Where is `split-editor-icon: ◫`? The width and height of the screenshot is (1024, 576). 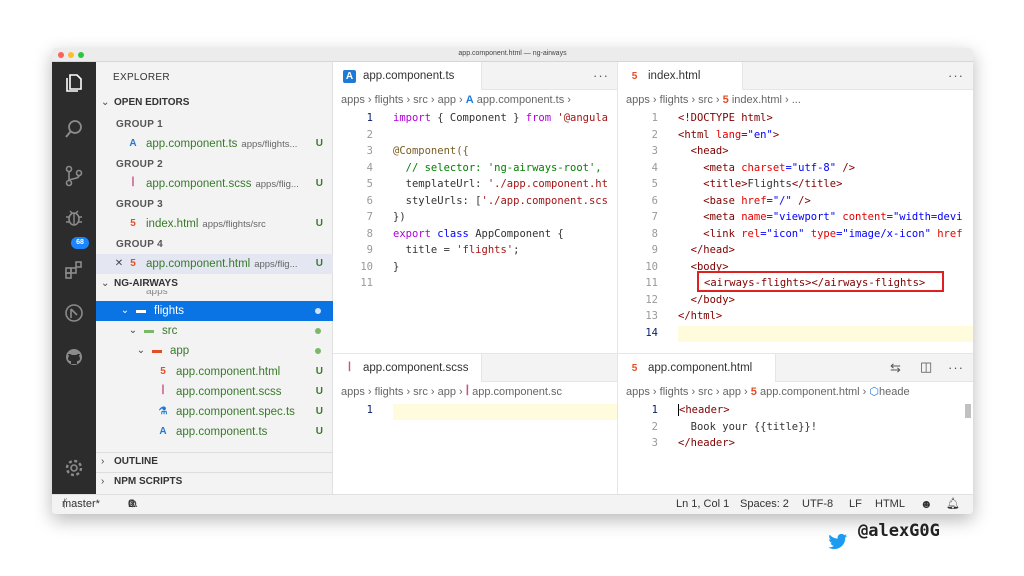
split-editor-icon: ◫ is located at coordinates (926, 367).